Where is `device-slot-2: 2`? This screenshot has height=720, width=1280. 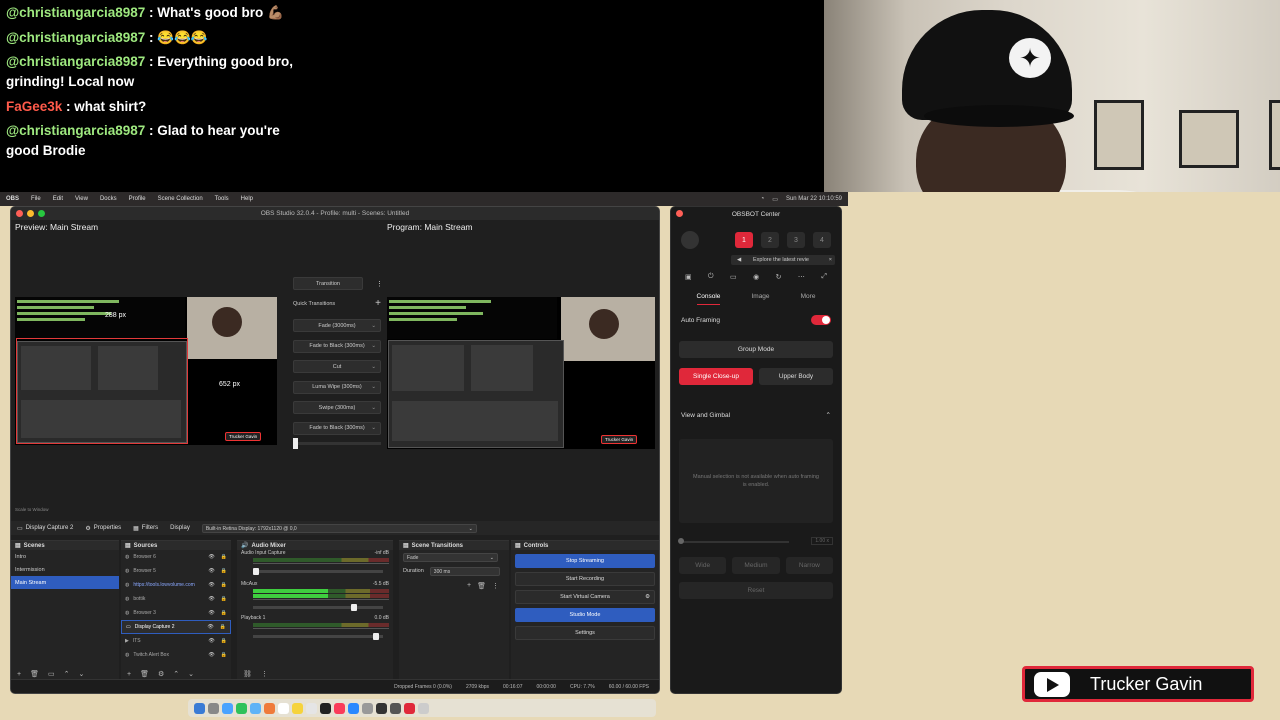 device-slot-2: 2 is located at coordinates (770, 240).